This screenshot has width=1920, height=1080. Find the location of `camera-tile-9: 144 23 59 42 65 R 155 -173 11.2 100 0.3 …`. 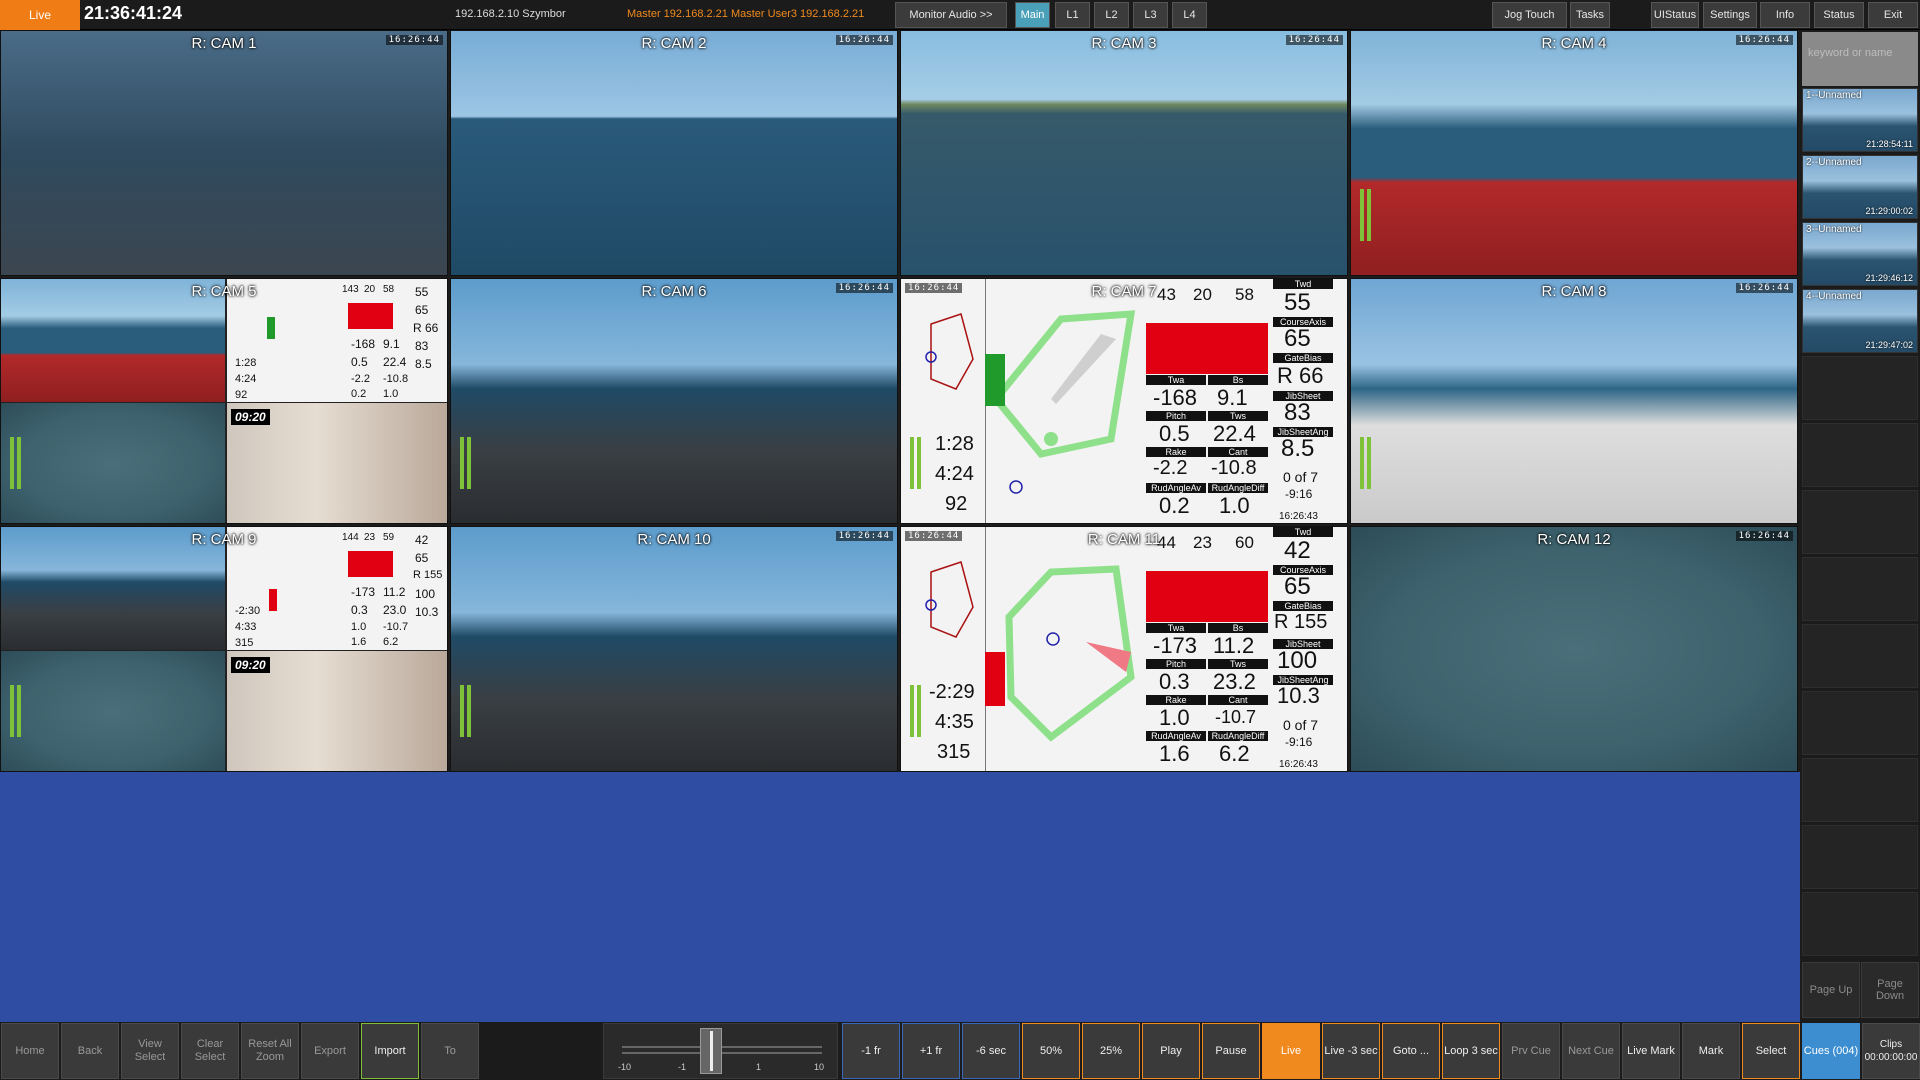

camera-tile-9: 144 23 59 42 65 R 155 -173 11.2 100 0.3 … is located at coordinates (224, 649).